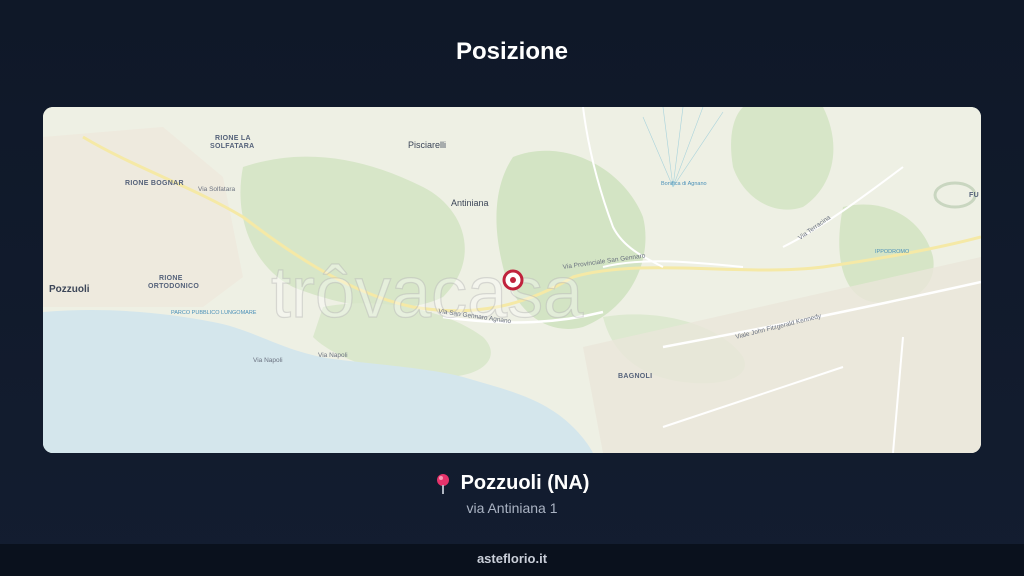 The width and height of the screenshot is (1024, 576). What do you see at coordinates (974, 195) in the screenshot?
I see `map-label-fu: FU` at bounding box center [974, 195].